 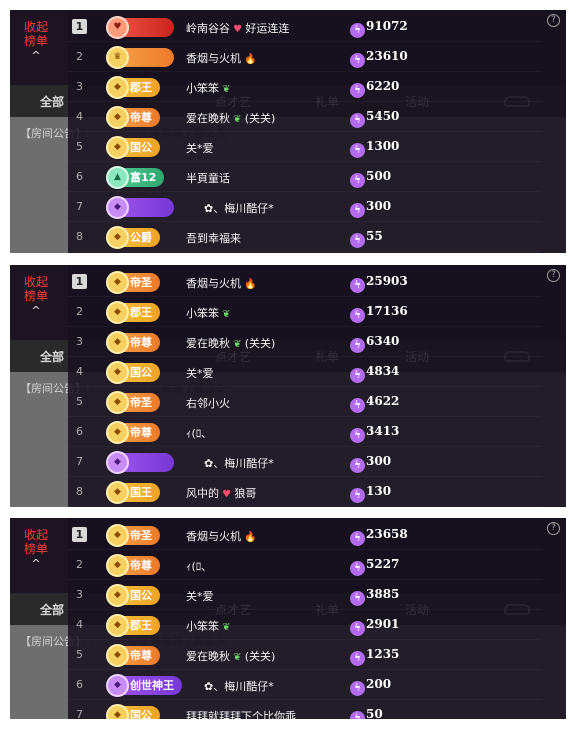 I want to click on level-badge: ◆ 帝尊, so click(x=133, y=342).